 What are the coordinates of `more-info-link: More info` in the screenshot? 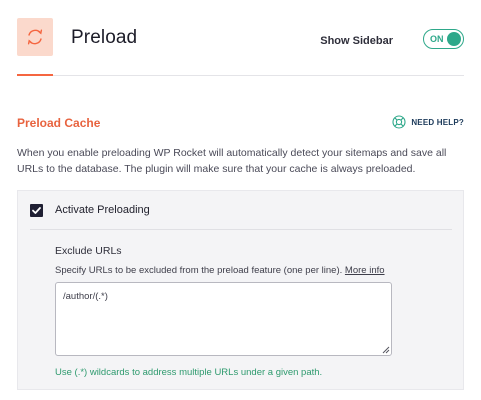 It's located at (365, 270).